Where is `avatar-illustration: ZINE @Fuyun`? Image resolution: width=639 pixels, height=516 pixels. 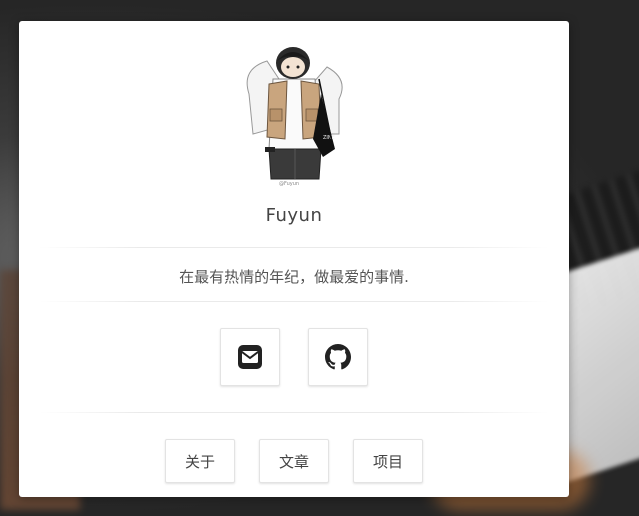 avatar-illustration: ZINE @Fuyun is located at coordinates (294, 117).